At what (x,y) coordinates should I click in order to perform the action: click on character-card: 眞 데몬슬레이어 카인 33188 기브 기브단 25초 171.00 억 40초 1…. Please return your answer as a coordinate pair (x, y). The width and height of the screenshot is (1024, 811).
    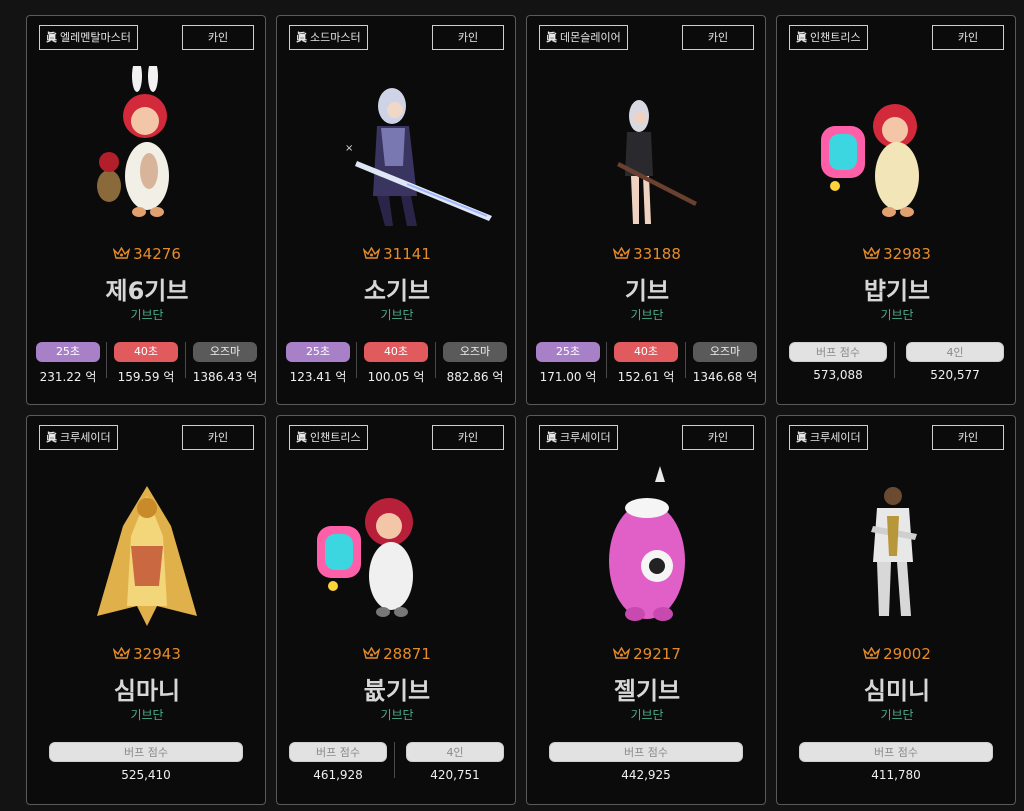
    Looking at the image, I should click on (646, 210).